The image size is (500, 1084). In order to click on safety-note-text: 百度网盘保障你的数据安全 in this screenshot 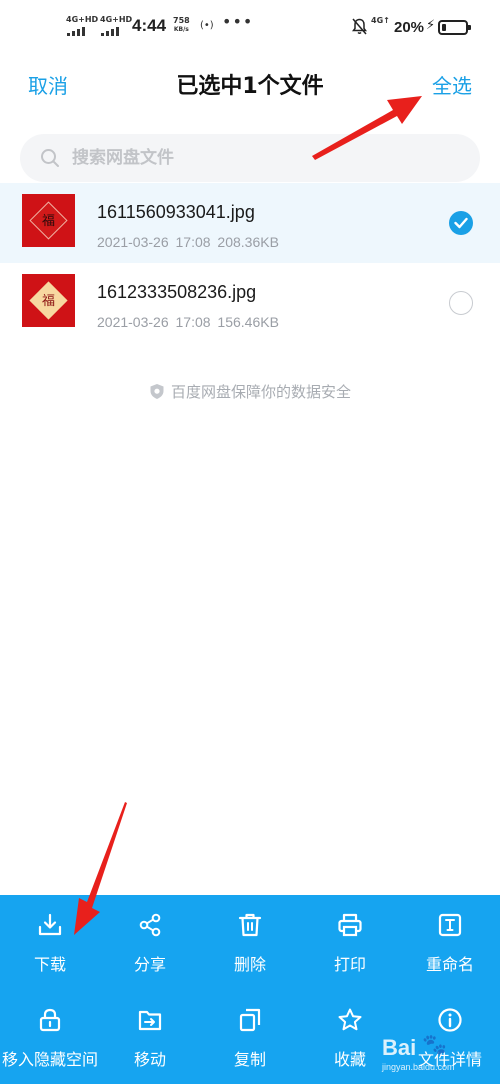, I will do `click(260, 392)`.